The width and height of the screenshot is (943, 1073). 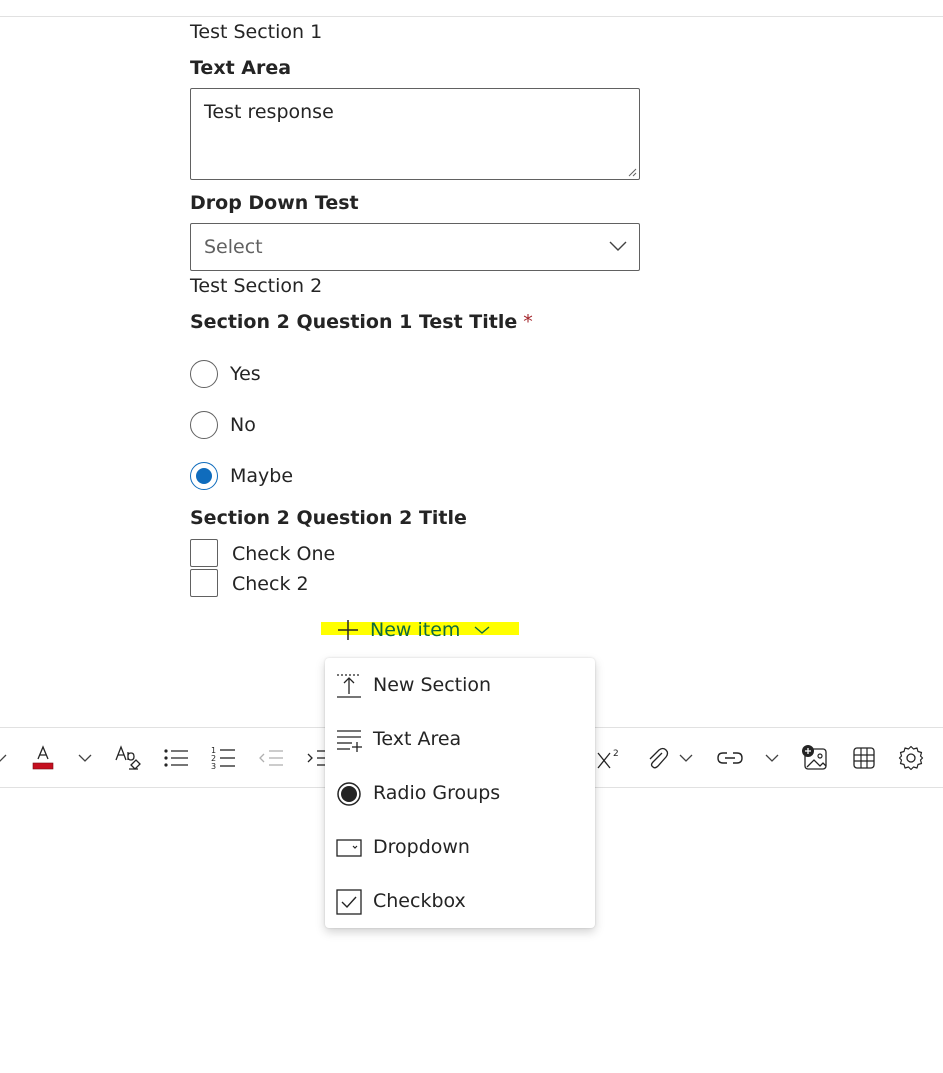 I want to click on radio-maybe, so click(x=204, y=476).